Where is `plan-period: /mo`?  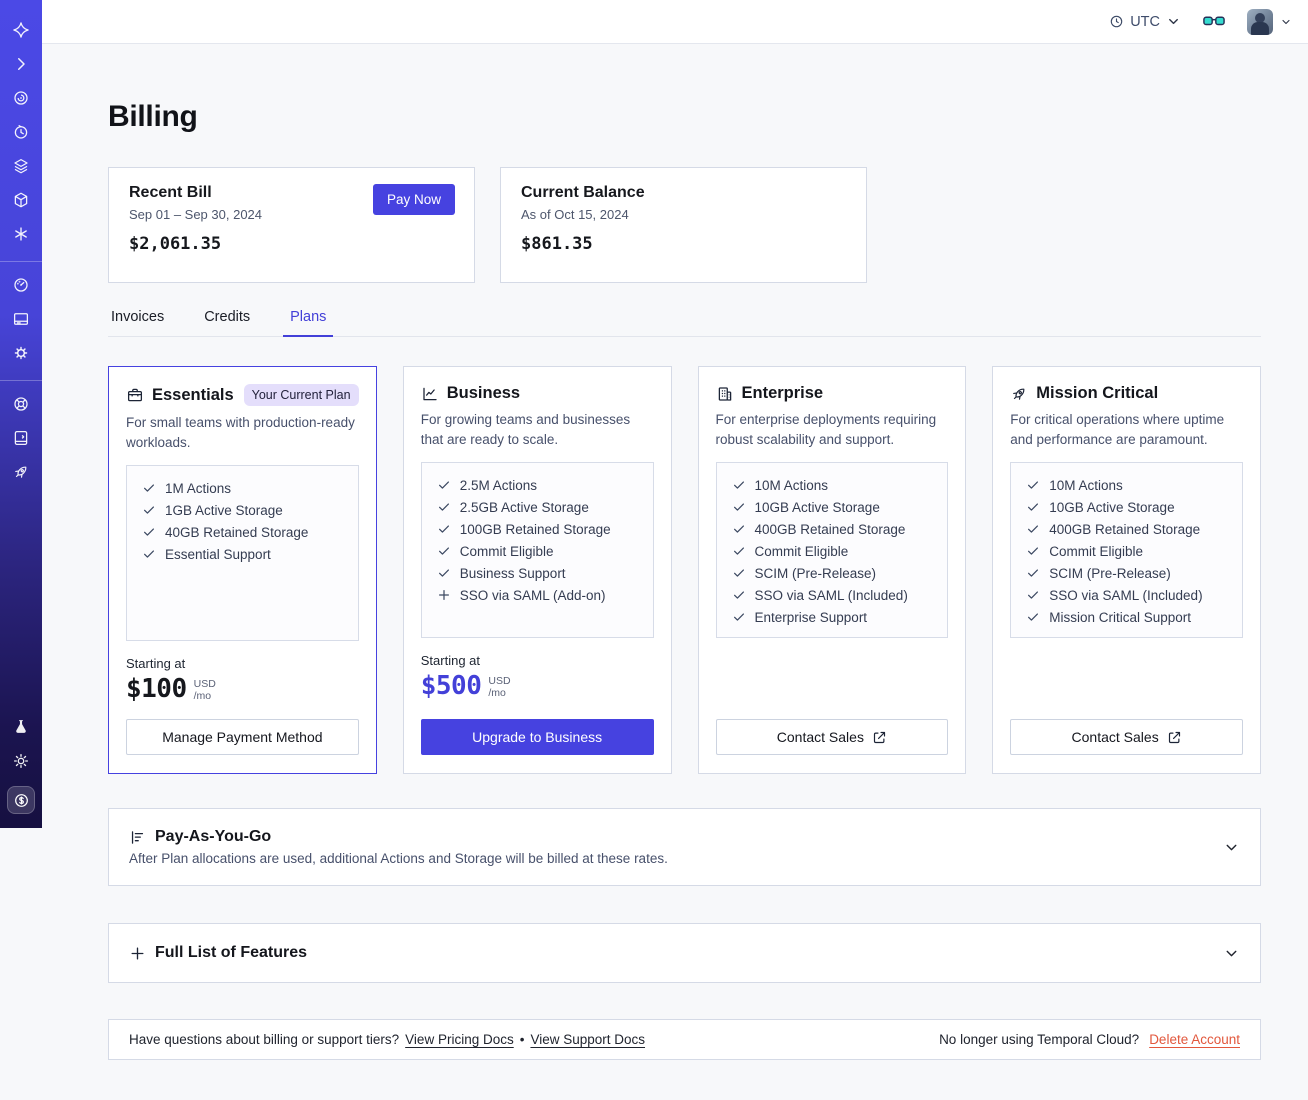 plan-period: /mo is located at coordinates (497, 693).